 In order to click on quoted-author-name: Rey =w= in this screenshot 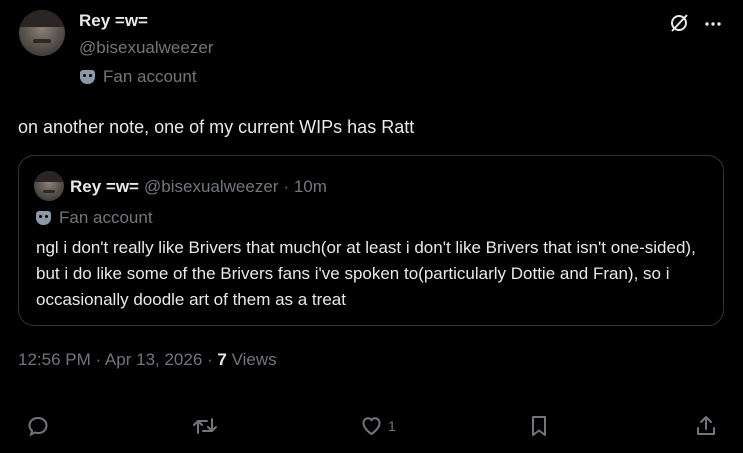, I will do `click(104, 186)`.